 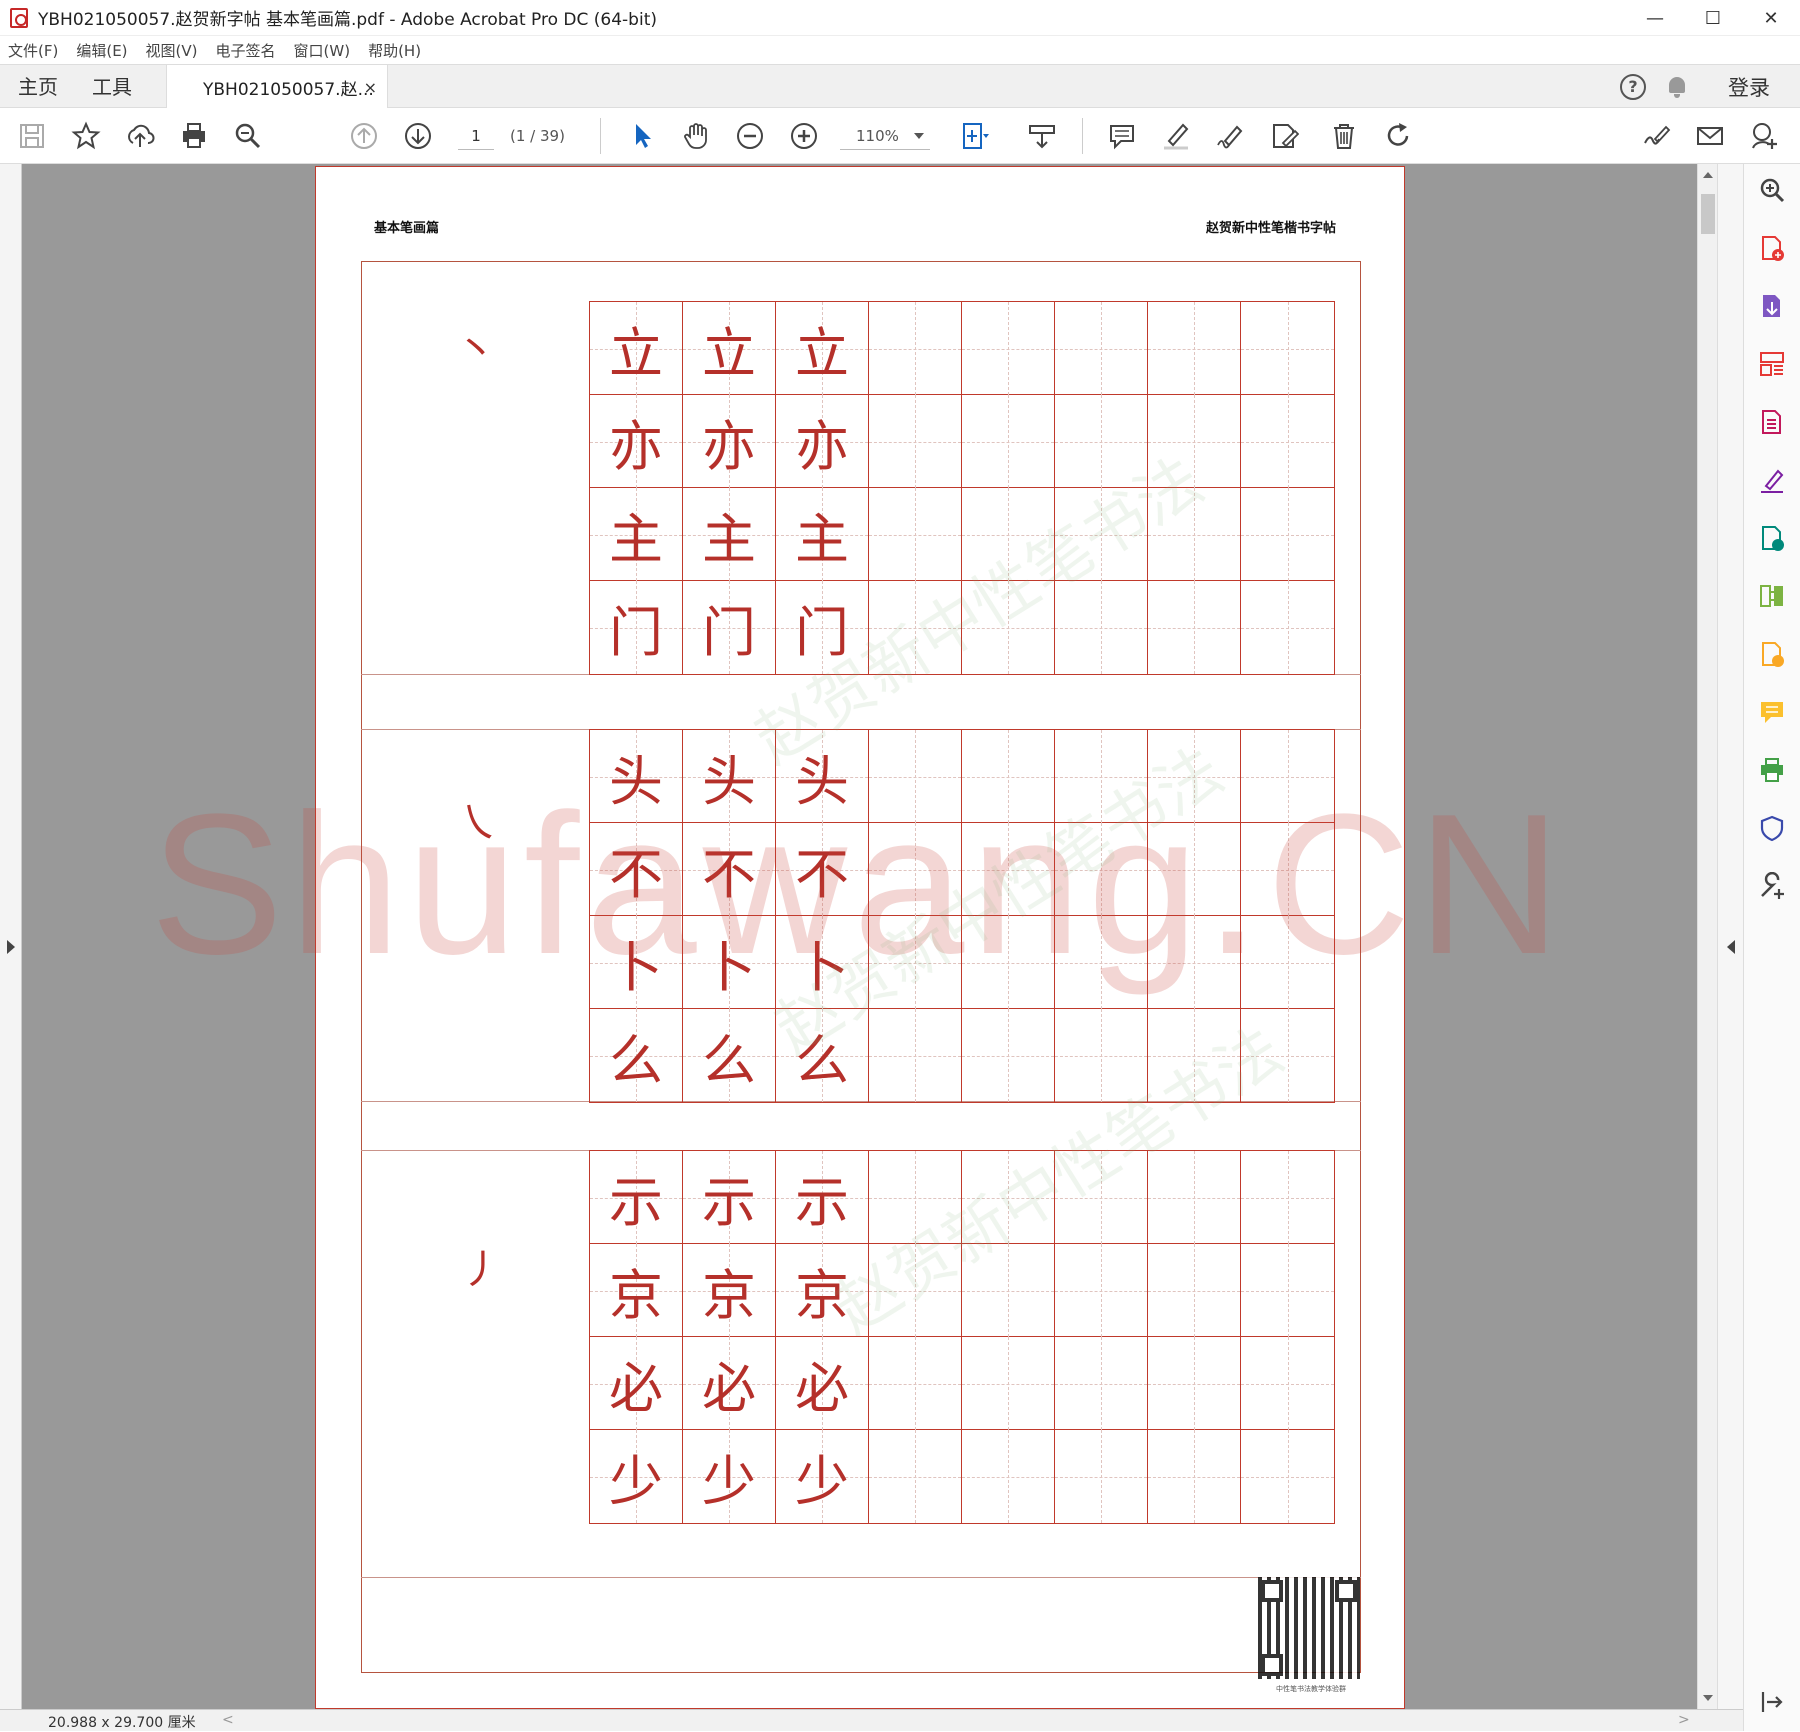 I want to click on save-icon, so click(x=32, y=136).